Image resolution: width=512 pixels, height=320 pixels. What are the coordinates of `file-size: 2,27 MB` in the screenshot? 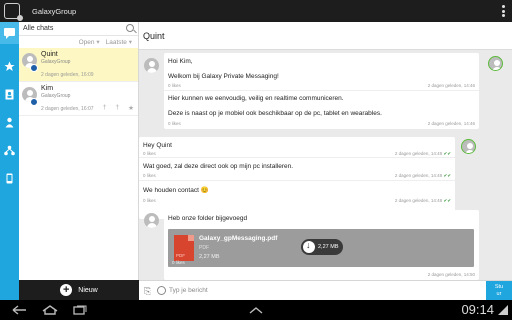 It's located at (209, 257).